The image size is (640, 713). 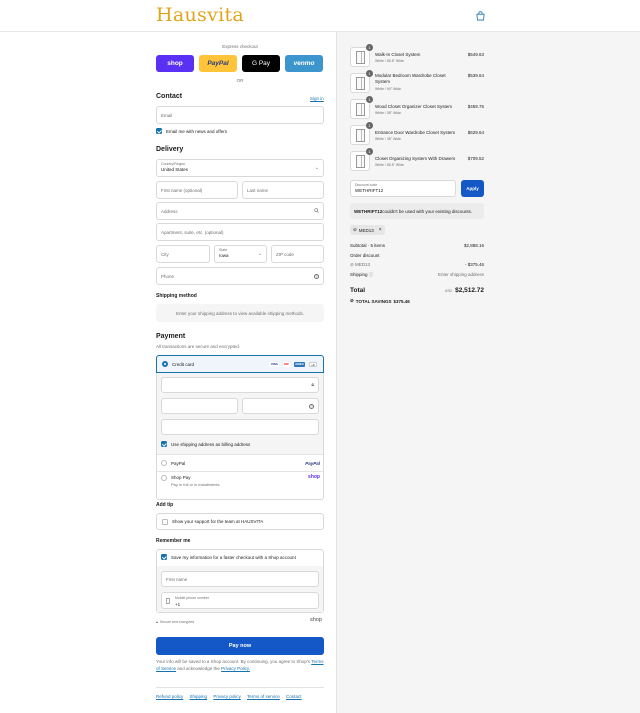 What do you see at coordinates (297, 254) in the screenshot?
I see `zip-field: ZIP code` at bounding box center [297, 254].